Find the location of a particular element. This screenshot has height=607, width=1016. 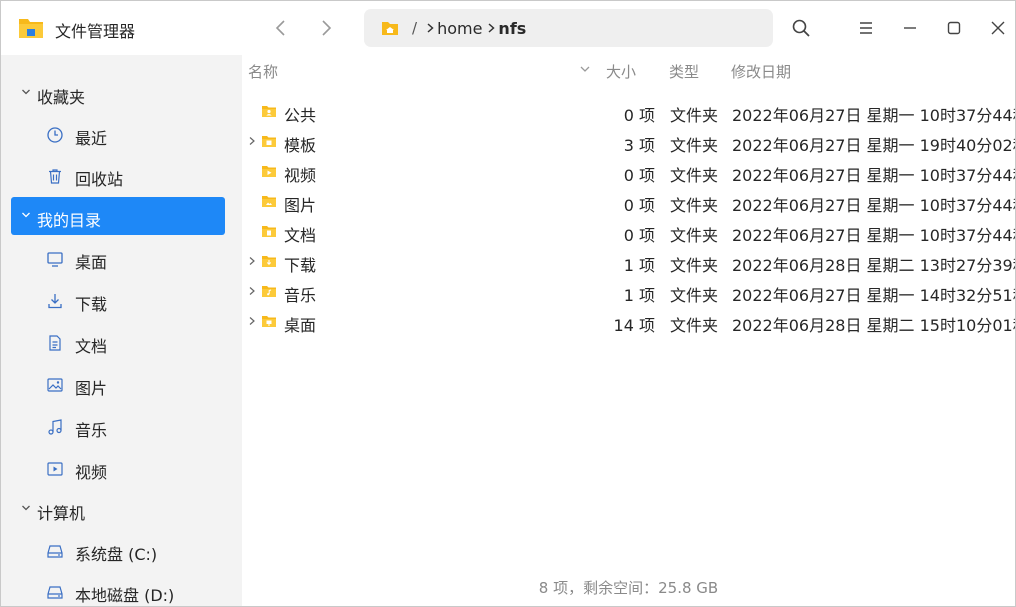

column-header-size: 大小 is located at coordinates (621, 71).